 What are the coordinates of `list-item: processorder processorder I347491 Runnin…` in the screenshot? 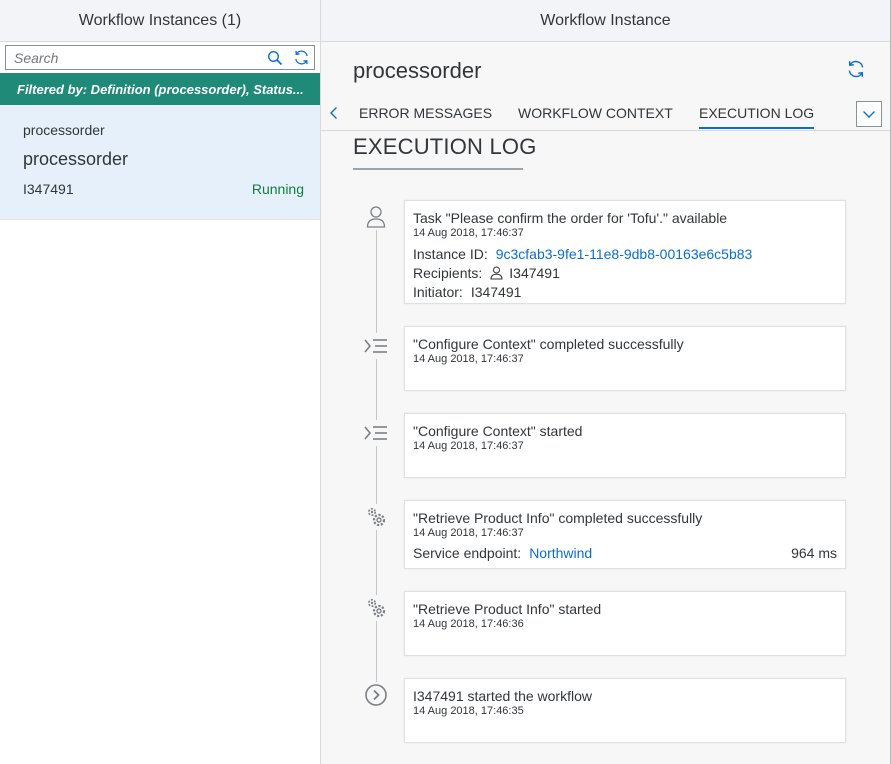 It's located at (160, 162).